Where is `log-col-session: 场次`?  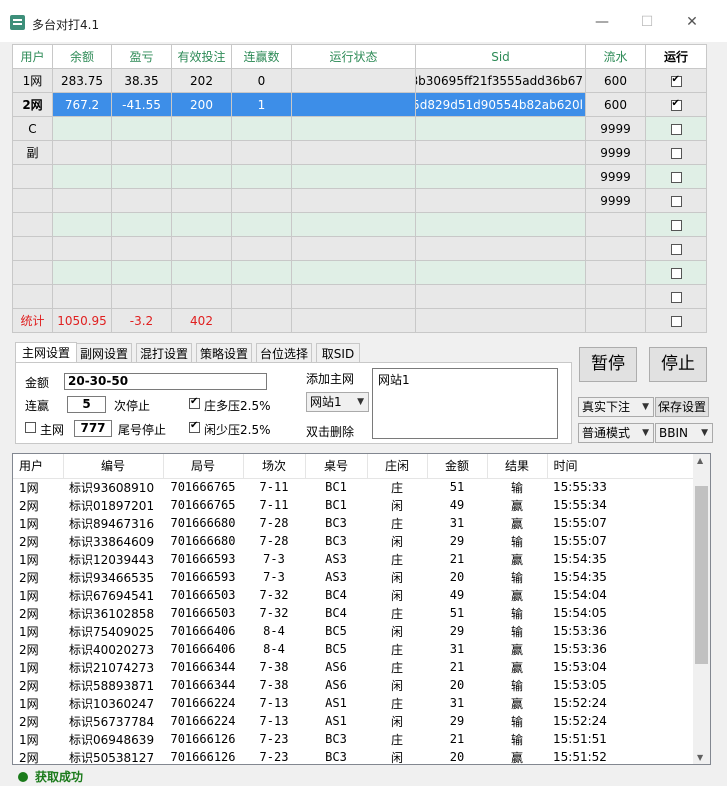
log-col-session: 场次 is located at coordinates (274, 466).